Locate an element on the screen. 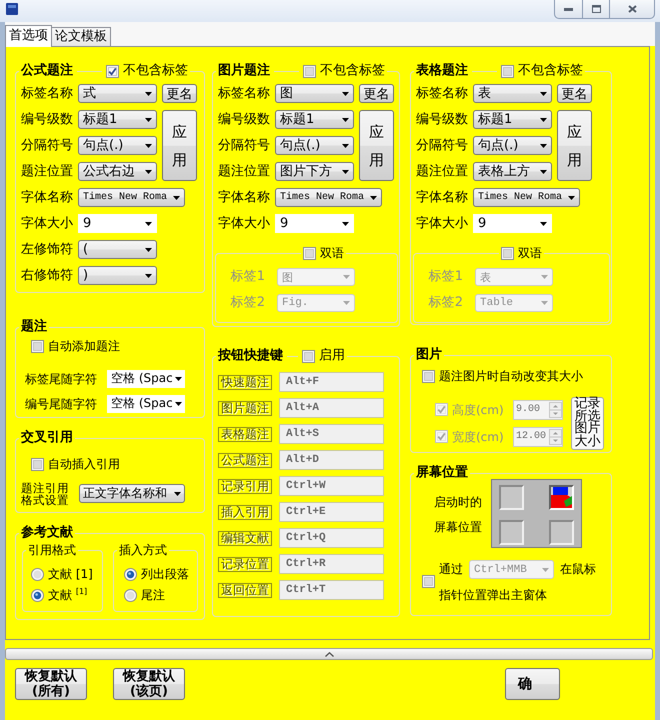 This screenshot has height=720, width=660. reset-button: 恢复默认(该页) is located at coordinates (149, 684).